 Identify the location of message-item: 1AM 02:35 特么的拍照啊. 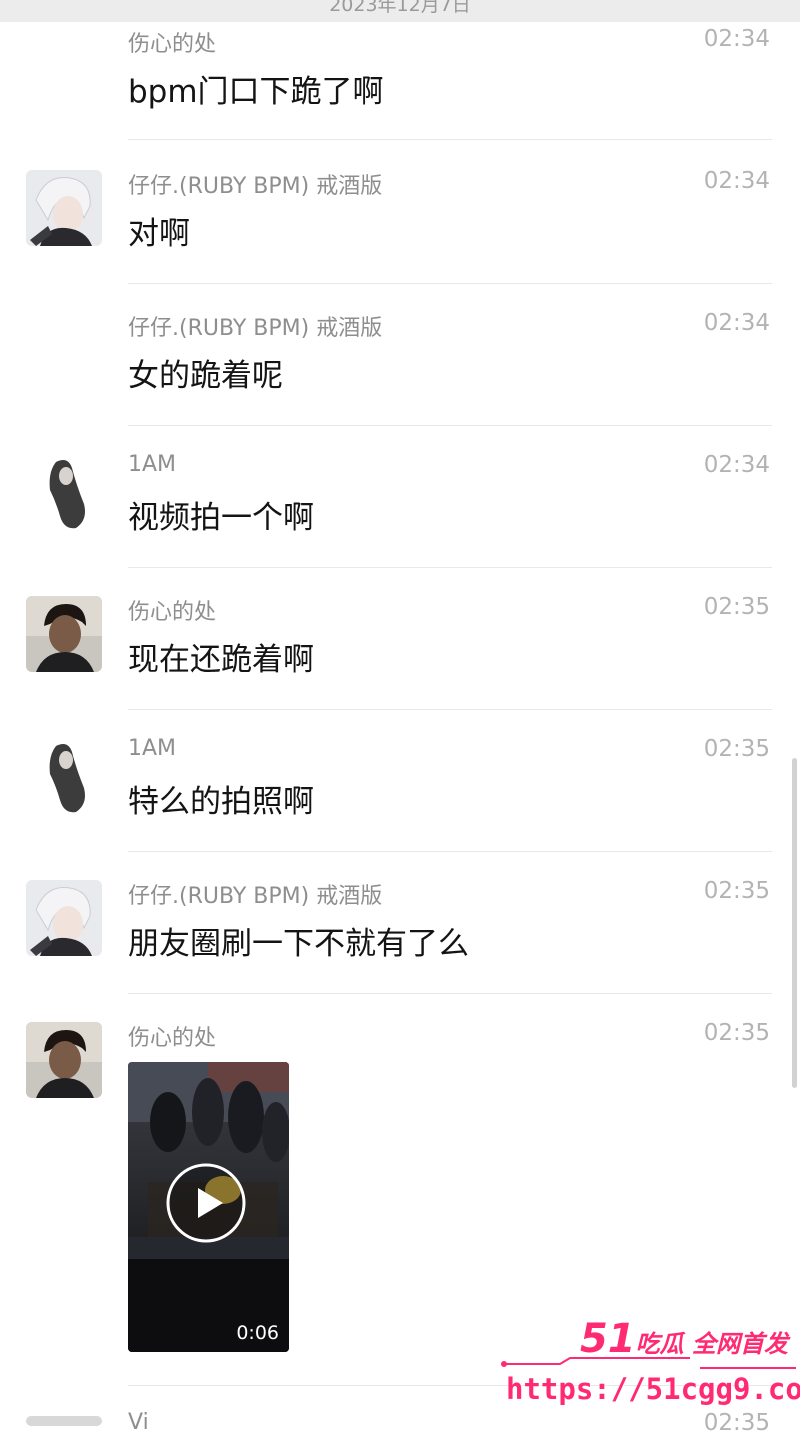
(400, 781).